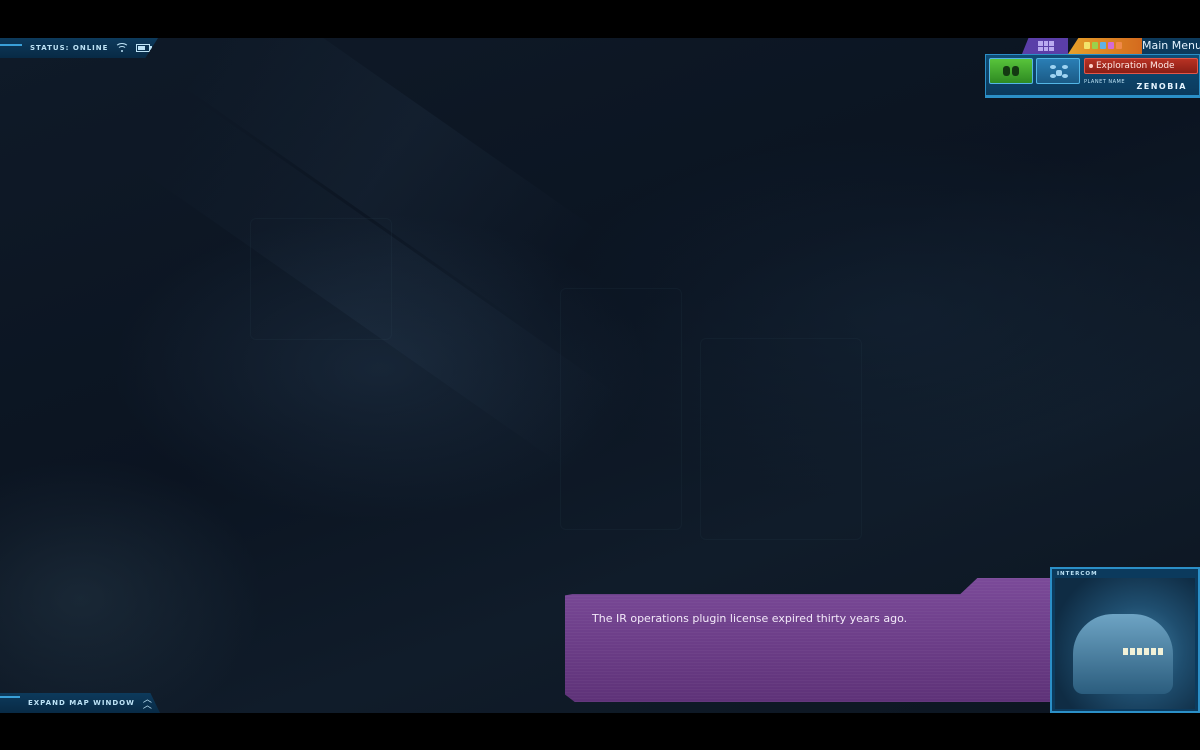 The height and width of the screenshot is (750, 1200). Describe the element at coordinates (1077, 574) in the screenshot. I see `intercom-label: INTERCOM` at that location.